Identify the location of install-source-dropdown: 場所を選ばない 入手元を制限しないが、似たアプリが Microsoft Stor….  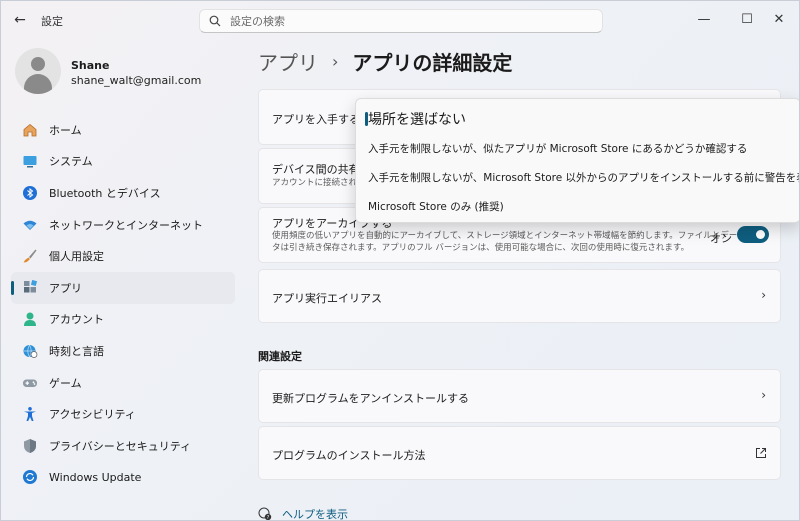
(577, 160).